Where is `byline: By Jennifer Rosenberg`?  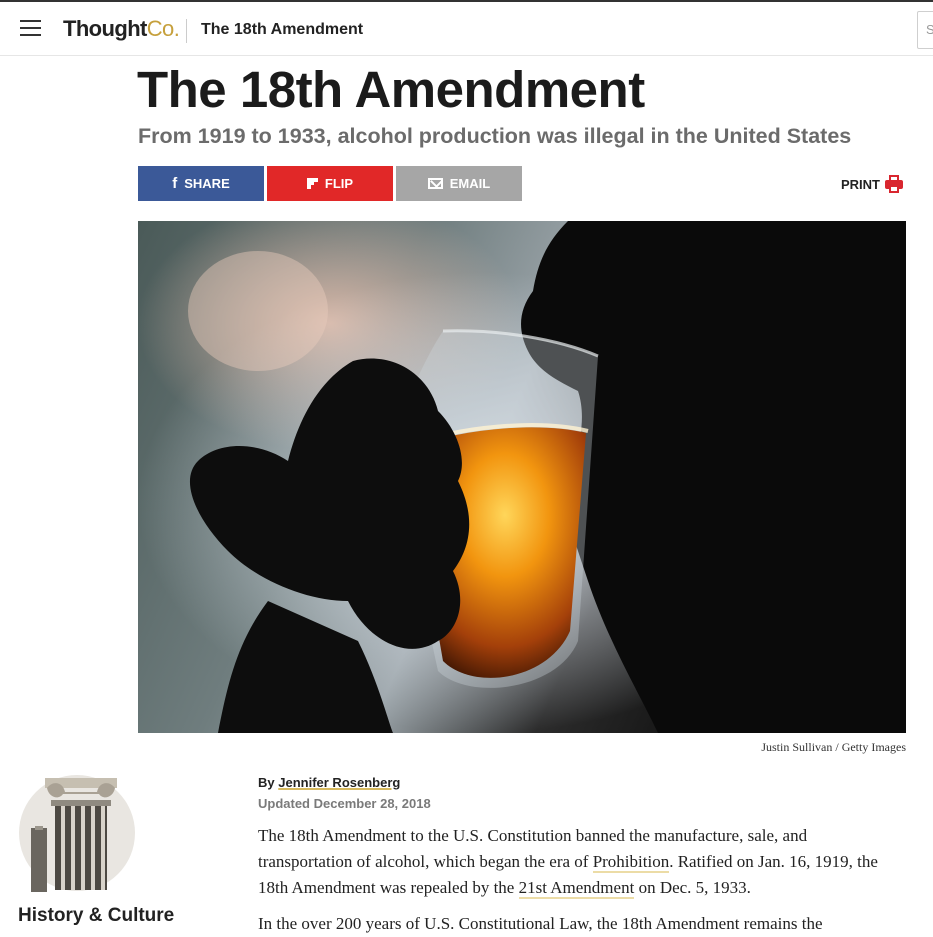 byline: By Jennifer Rosenberg is located at coordinates (329, 782).